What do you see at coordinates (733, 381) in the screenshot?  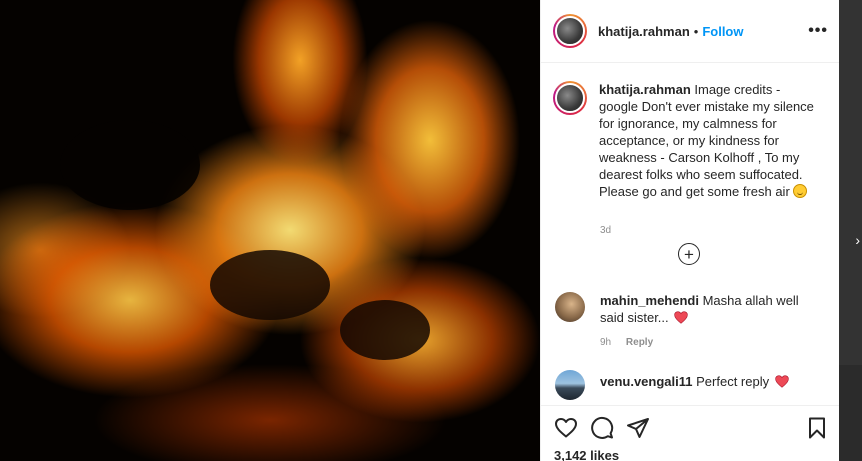 I see `comment-text: Perfect reply` at bounding box center [733, 381].